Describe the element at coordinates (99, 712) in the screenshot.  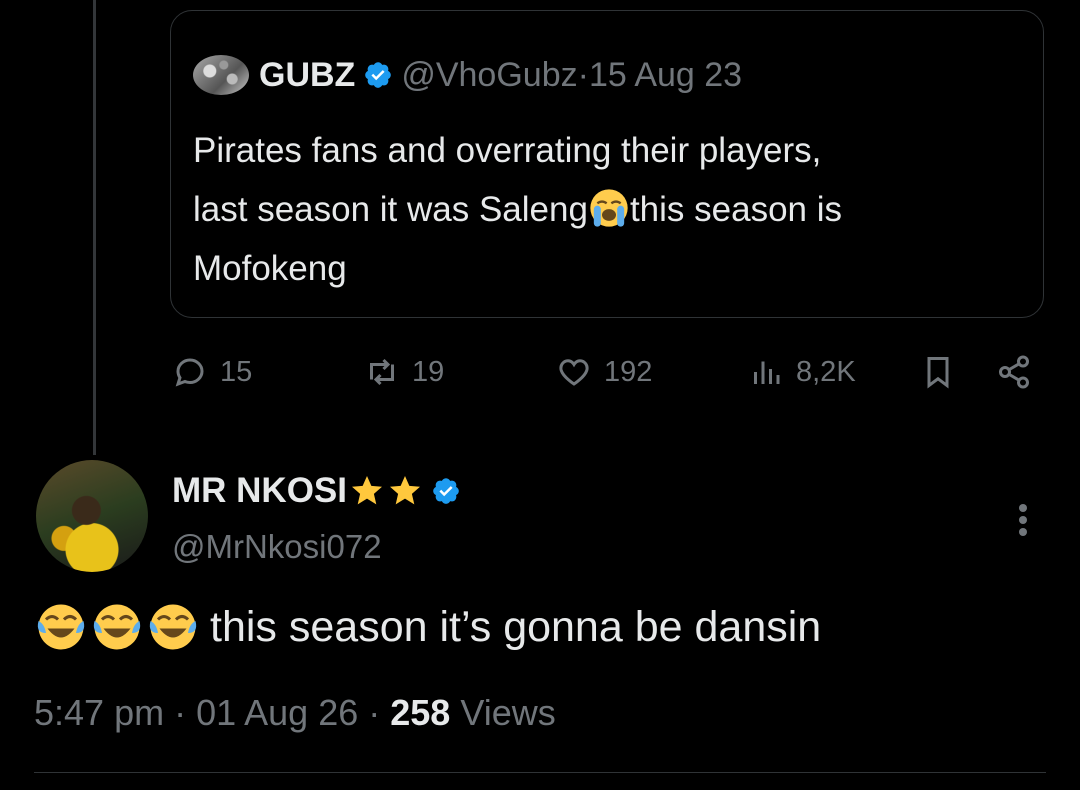
I see `tweet-time: 5:47 pm` at that location.